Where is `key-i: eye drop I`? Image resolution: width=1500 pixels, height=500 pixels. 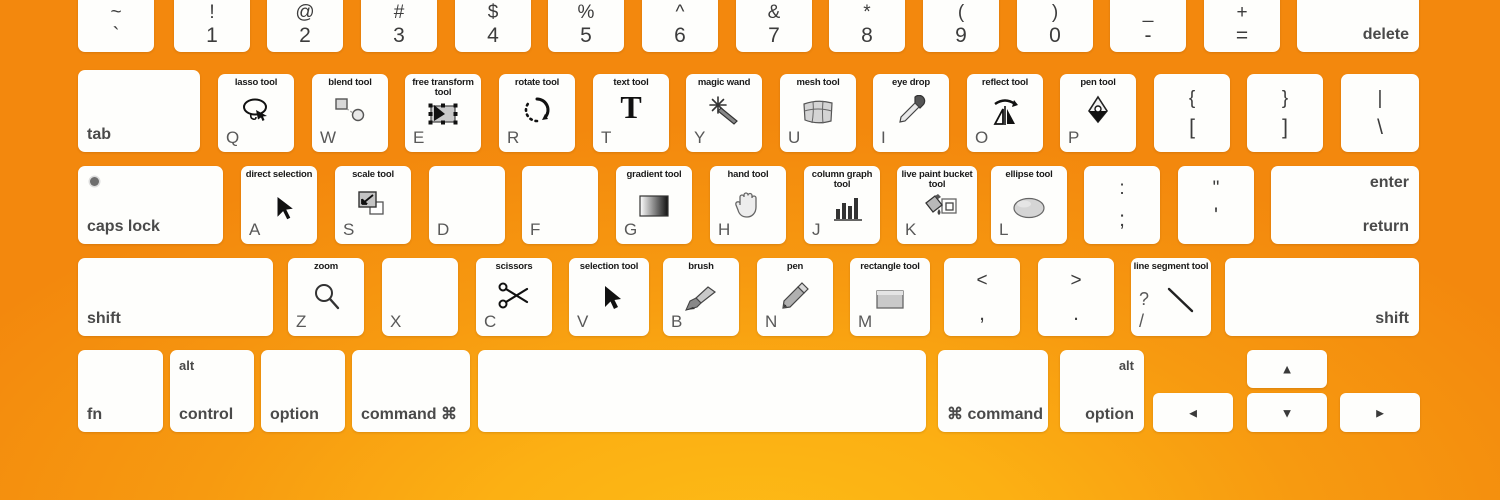 key-i: eye drop I is located at coordinates (911, 113).